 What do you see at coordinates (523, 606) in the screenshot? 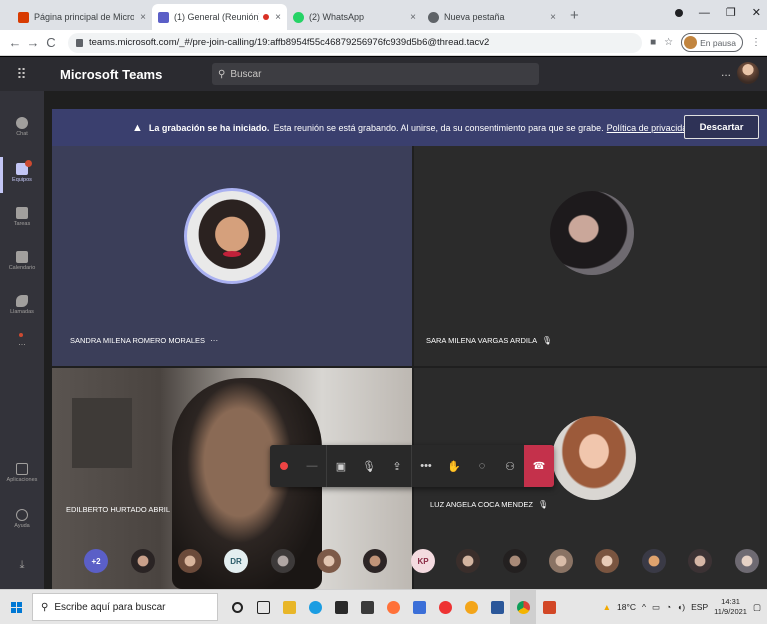
I see `chrome-taskbar-icon` at bounding box center [523, 606].